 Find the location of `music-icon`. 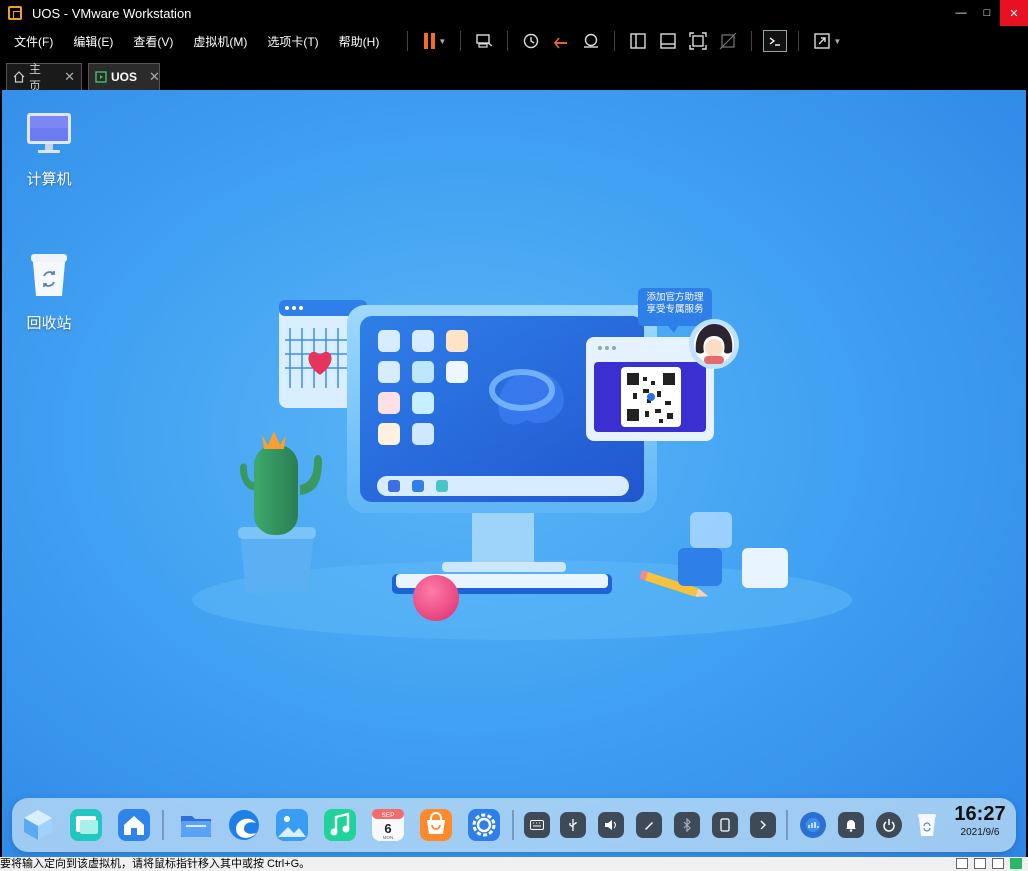

music-icon is located at coordinates (340, 825).